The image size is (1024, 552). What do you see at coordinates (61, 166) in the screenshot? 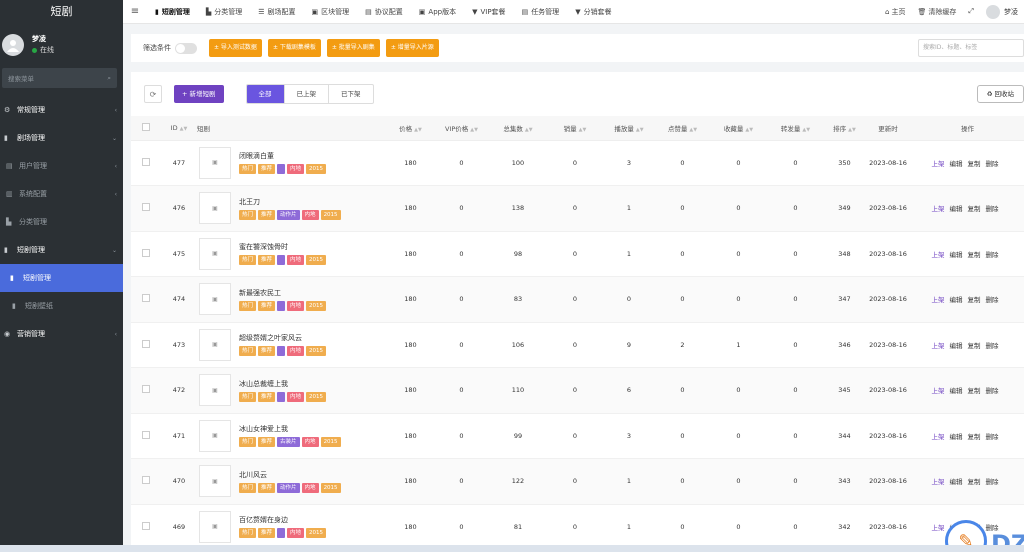
I see `sidebar-item-users: ▤ 用户管理 ‹` at bounding box center [61, 166].